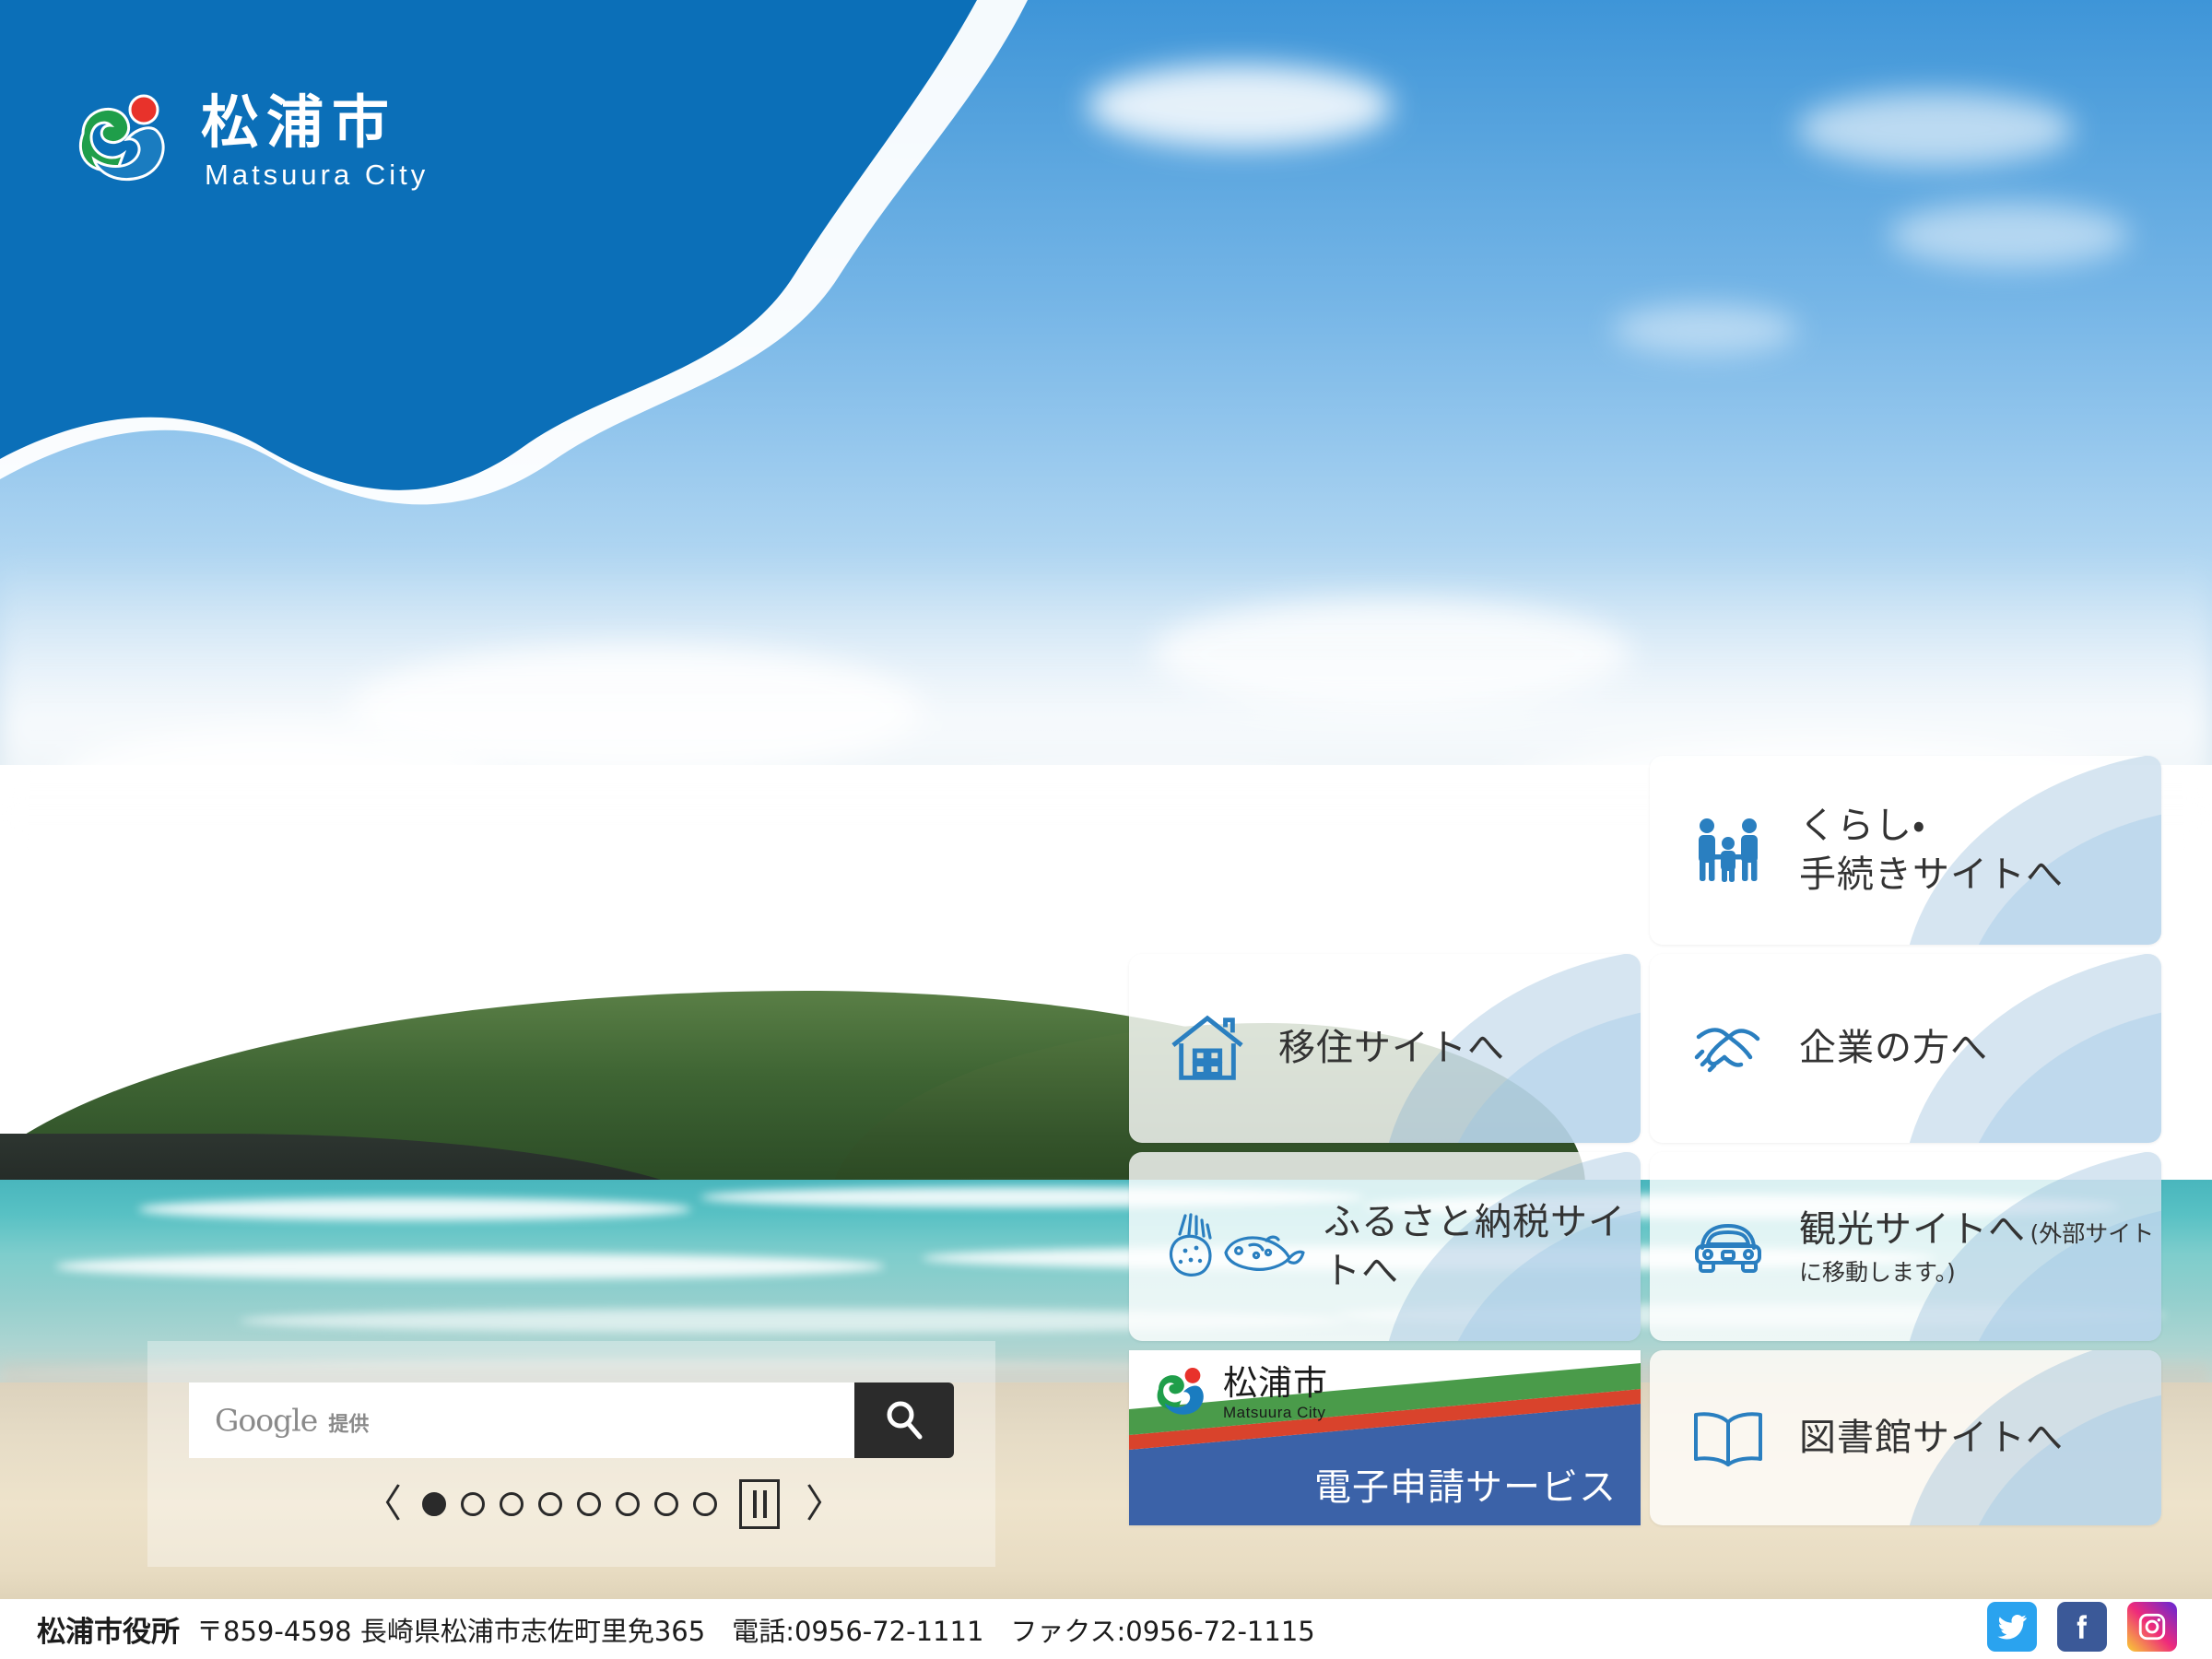 Image resolution: width=2212 pixels, height=1659 pixels. Describe the element at coordinates (1274, 1412) in the screenshot. I see `banner-logo-en: Matsuura City` at that location.